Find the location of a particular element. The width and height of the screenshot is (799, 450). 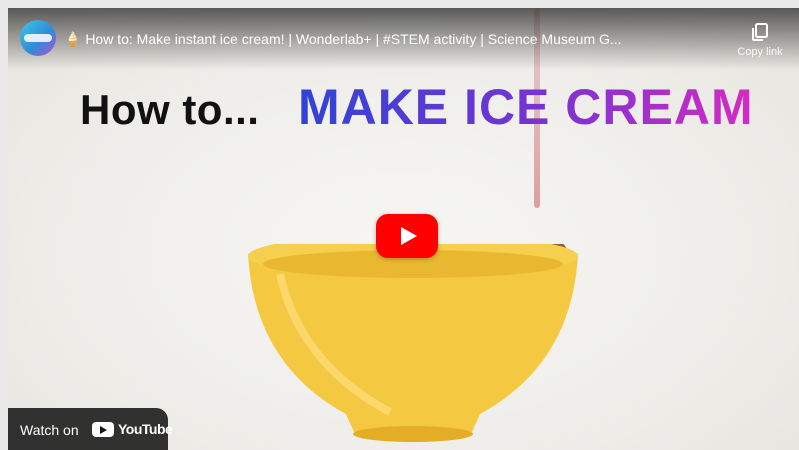

headline-main: MAKE ICE CREAM is located at coordinates (525, 107).